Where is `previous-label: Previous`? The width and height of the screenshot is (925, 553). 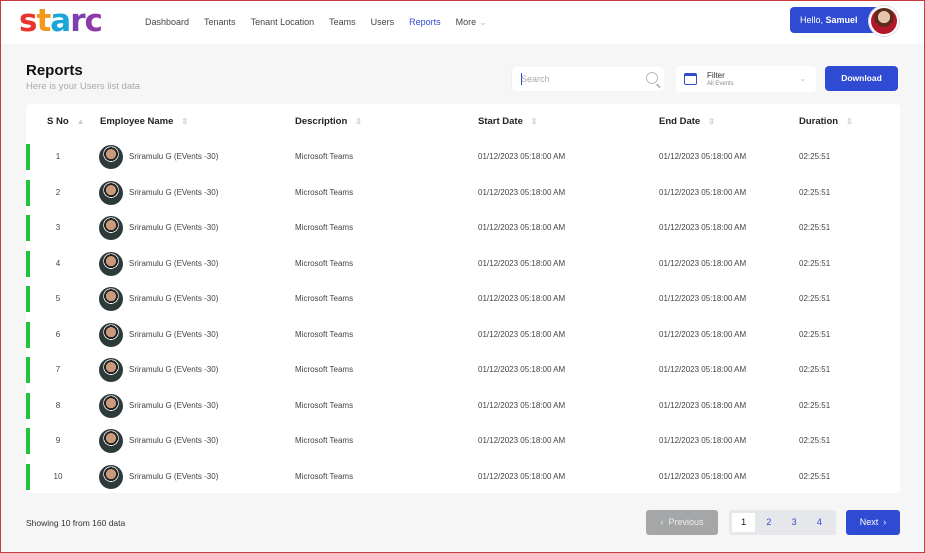 previous-label: Previous is located at coordinates (686, 522).